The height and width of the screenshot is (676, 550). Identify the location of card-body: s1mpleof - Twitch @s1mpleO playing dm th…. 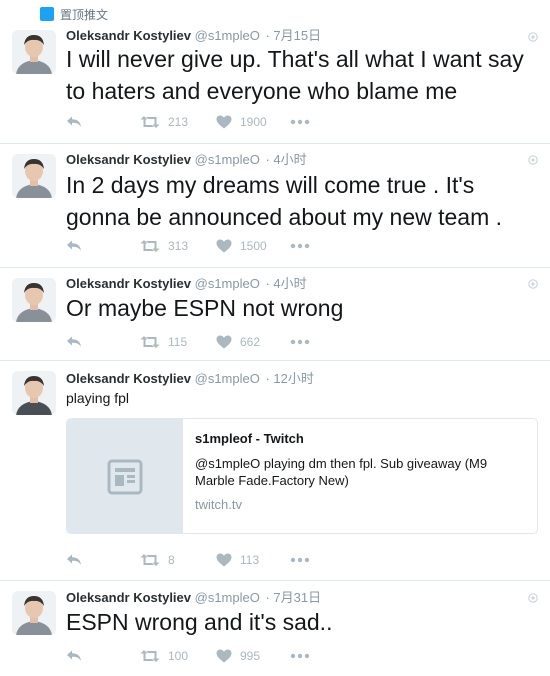
(360, 466).